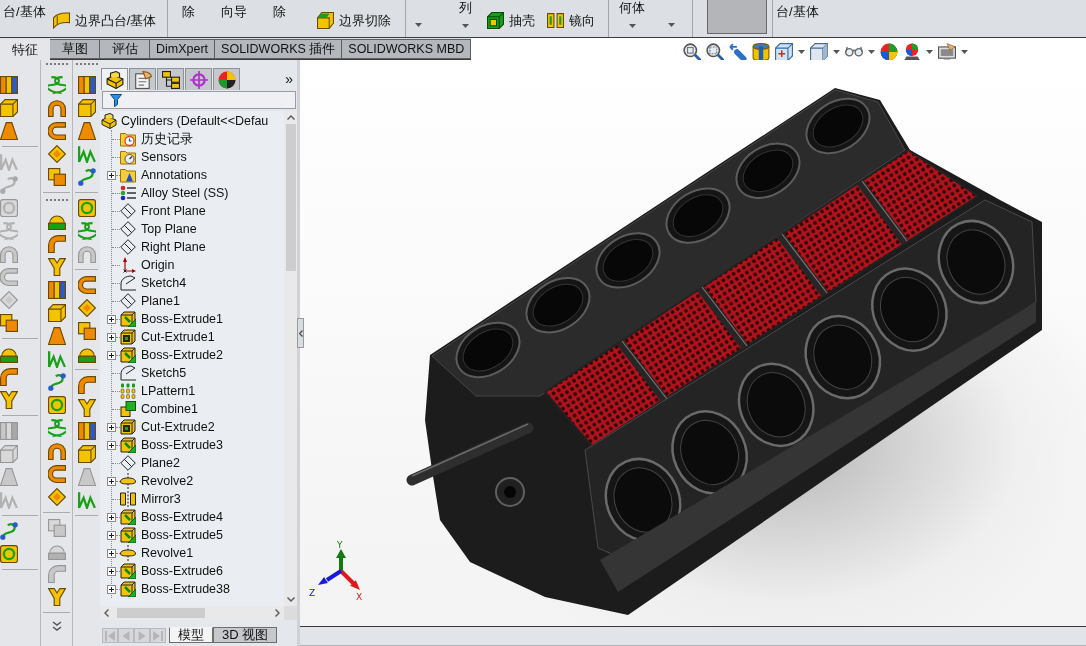 The image size is (1086, 646). What do you see at coordinates (245, 635) in the screenshot?
I see `tab: 3D 视图` at bounding box center [245, 635].